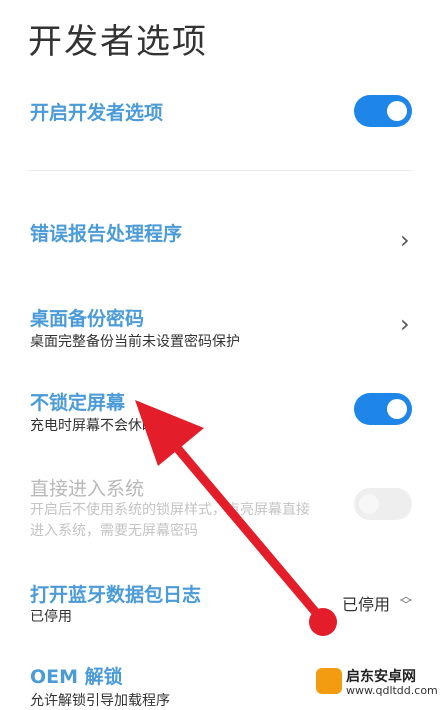 The height and width of the screenshot is (710, 440). What do you see at coordinates (329, 681) in the screenshot?
I see `watermark-logo-icon` at bounding box center [329, 681].